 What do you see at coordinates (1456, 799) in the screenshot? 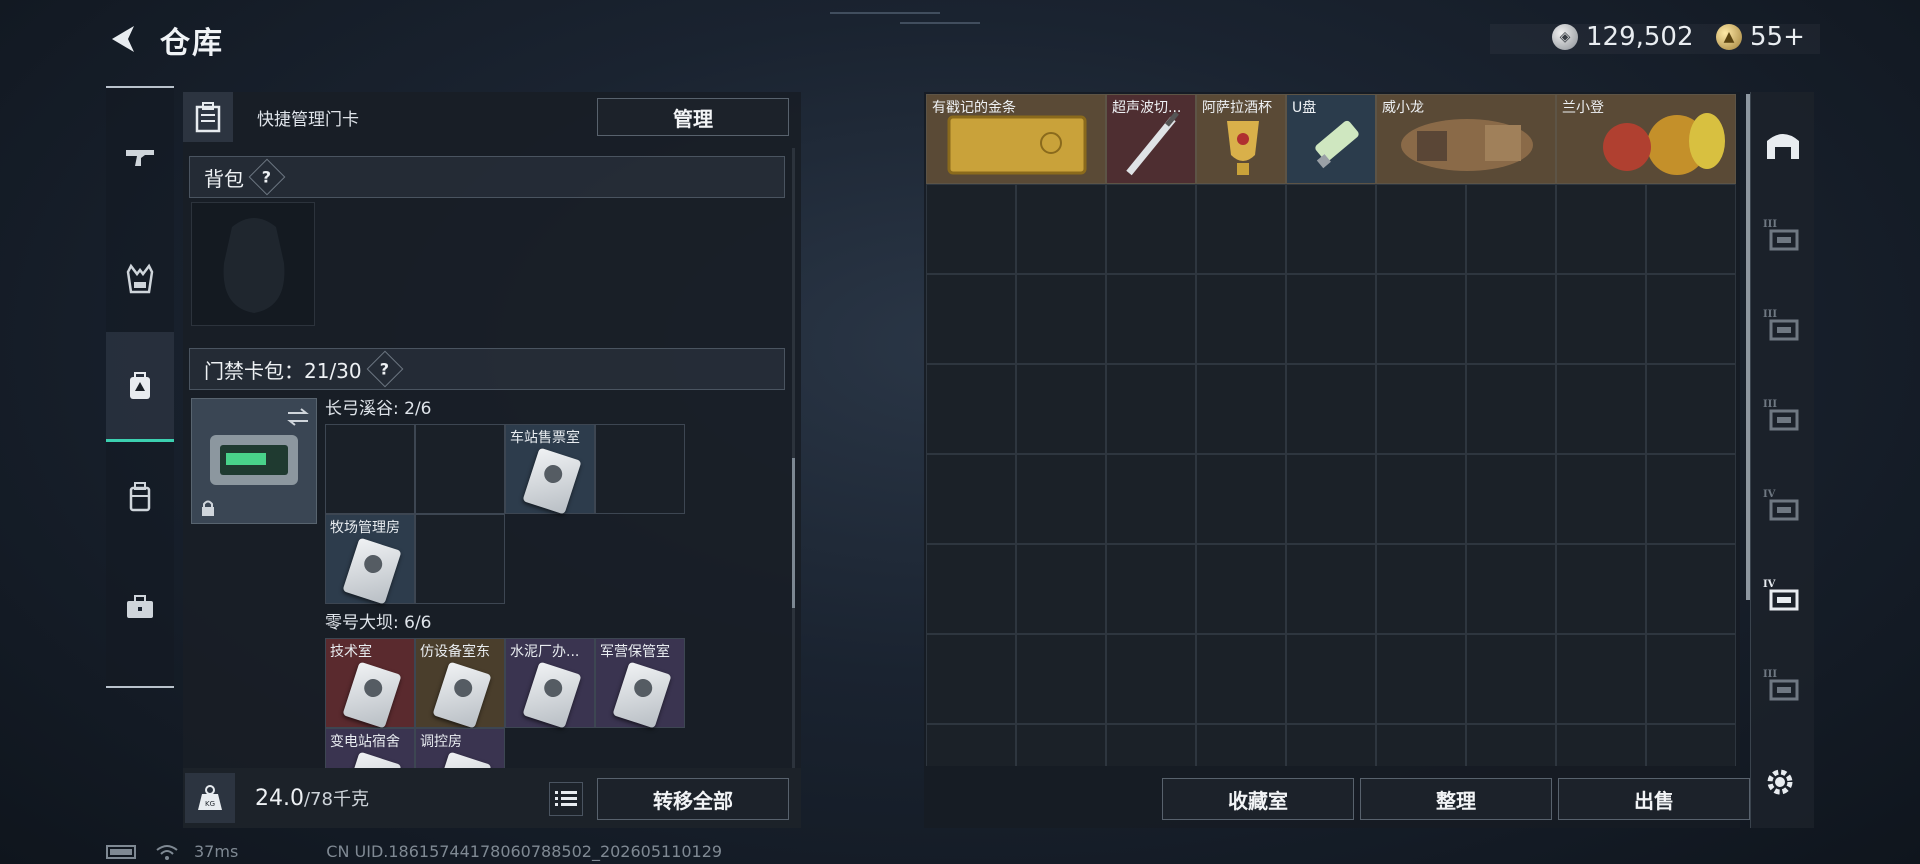
I see `sort-button: 整理` at bounding box center [1456, 799].